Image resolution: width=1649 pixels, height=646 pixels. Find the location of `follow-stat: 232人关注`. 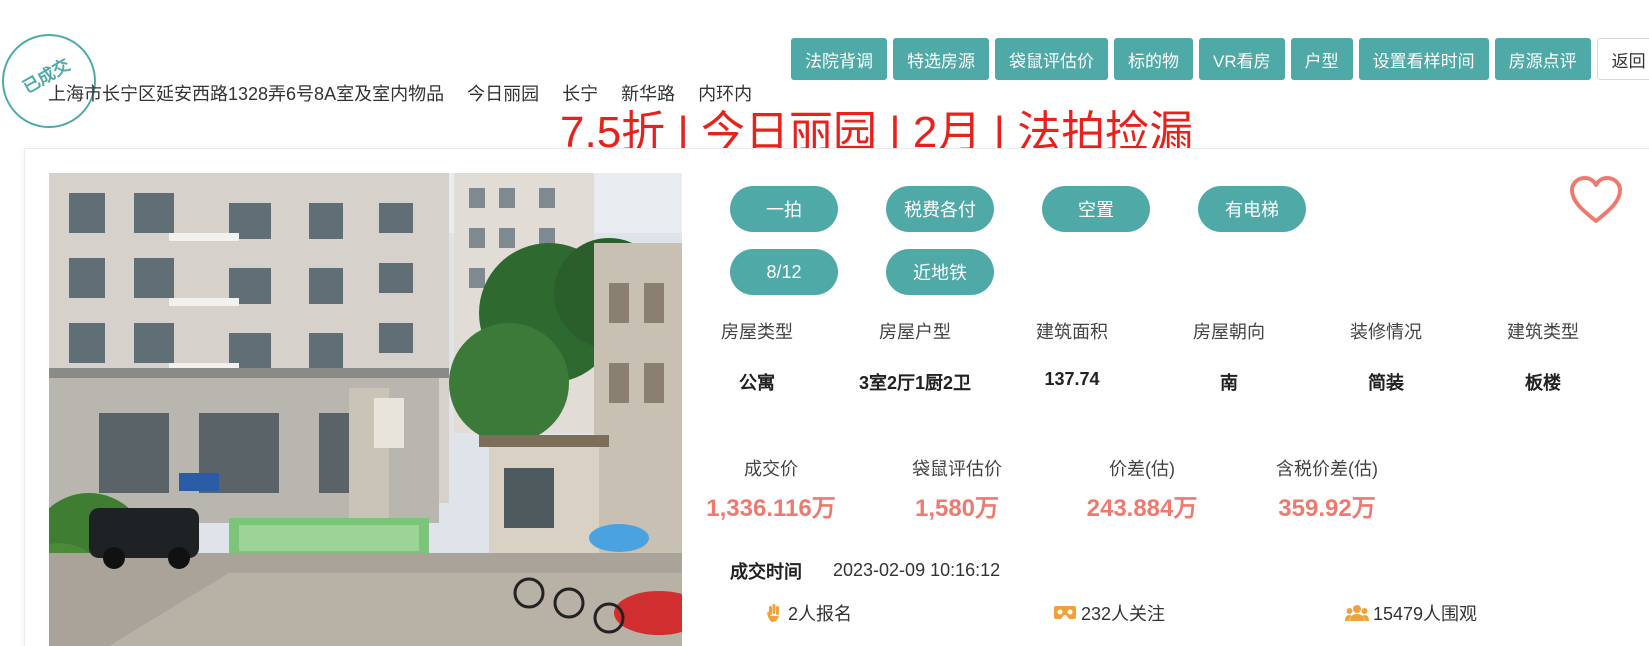

follow-stat: 232人关注 is located at coordinates (1109, 613).